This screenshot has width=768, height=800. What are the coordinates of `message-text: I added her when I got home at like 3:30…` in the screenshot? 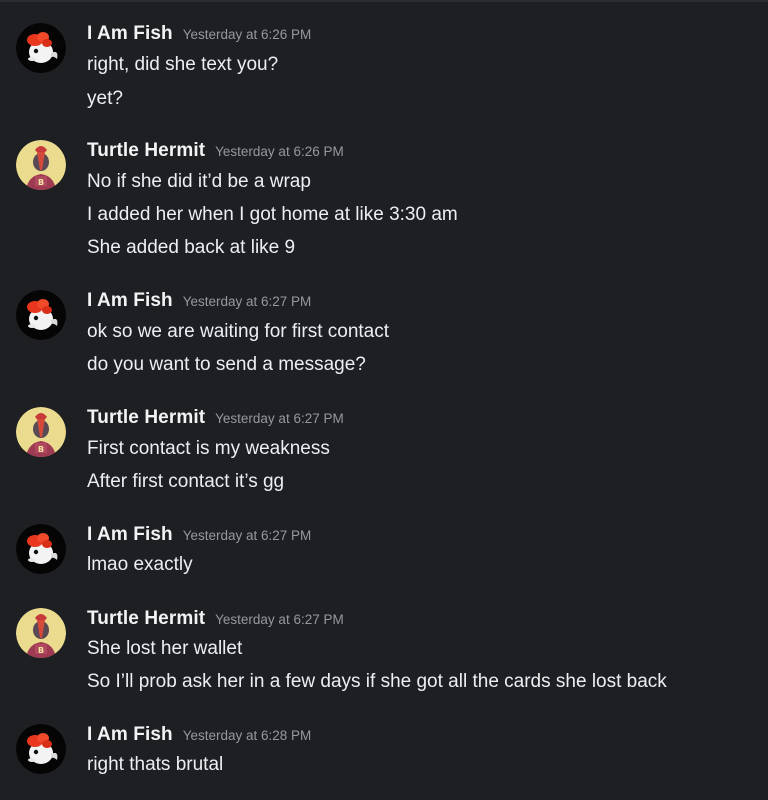 It's located at (272, 214).